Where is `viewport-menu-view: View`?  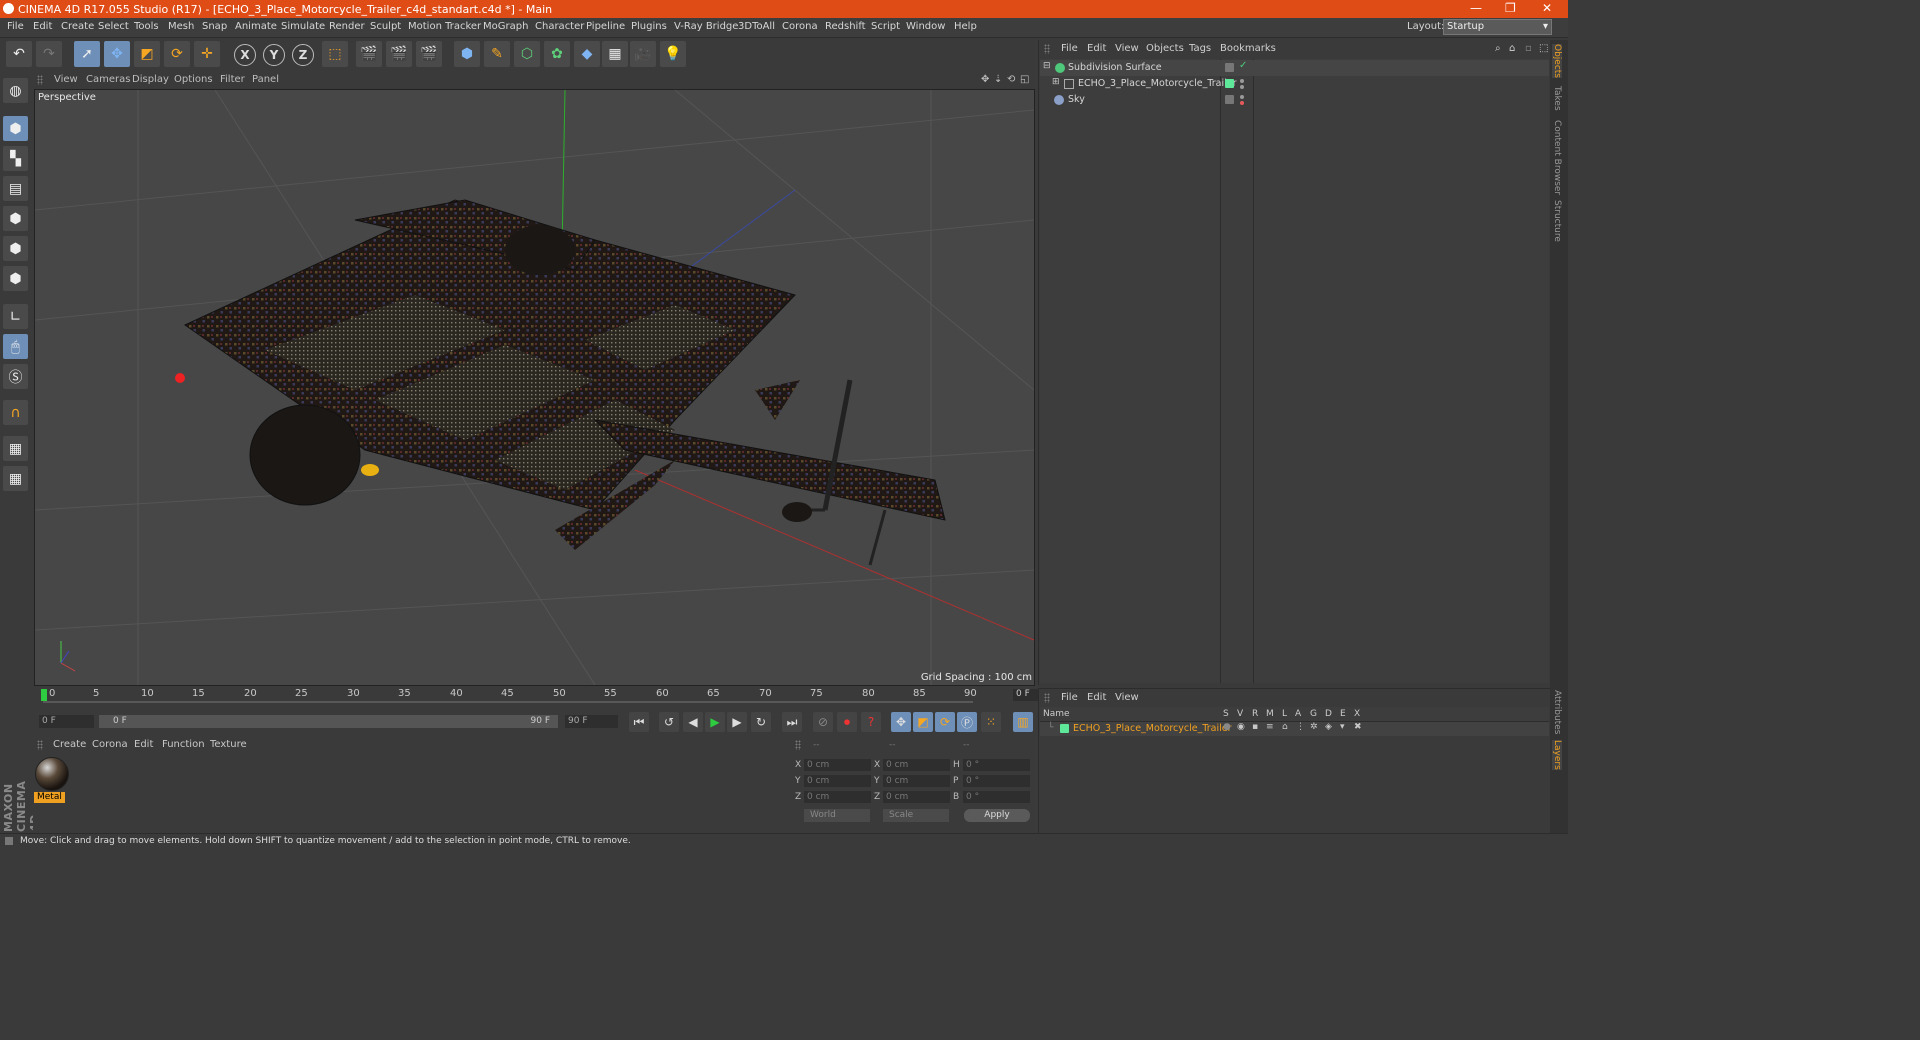 viewport-menu-view: View is located at coordinates (66, 79).